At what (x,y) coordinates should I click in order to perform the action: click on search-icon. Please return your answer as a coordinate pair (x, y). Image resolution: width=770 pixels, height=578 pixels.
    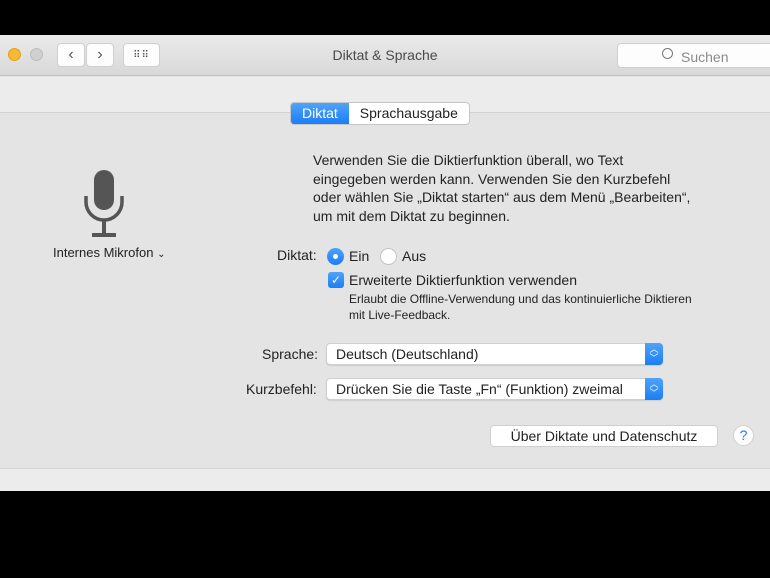
    Looking at the image, I should click on (667, 53).